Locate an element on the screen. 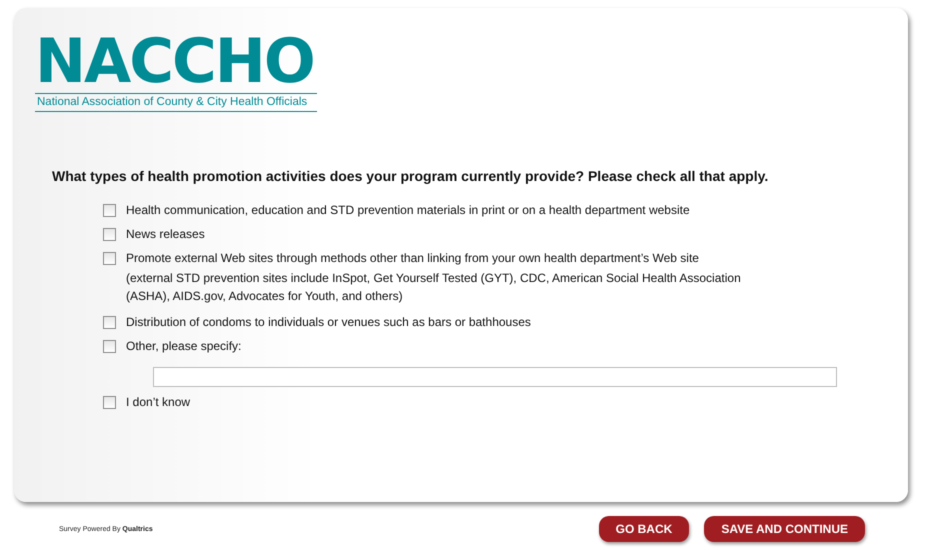 The image size is (925, 551). option-label: Other, please specify: is located at coordinates (184, 346).